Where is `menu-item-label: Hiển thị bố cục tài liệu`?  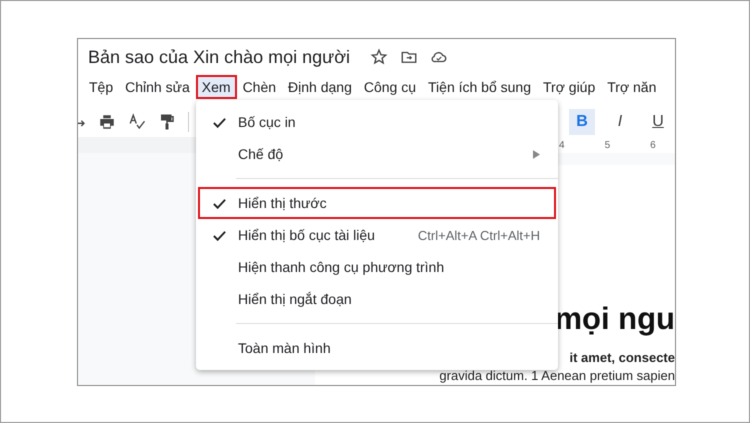 menu-item-label: Hiển thị bố cục tài liệu is located at coordinates (307, 235).